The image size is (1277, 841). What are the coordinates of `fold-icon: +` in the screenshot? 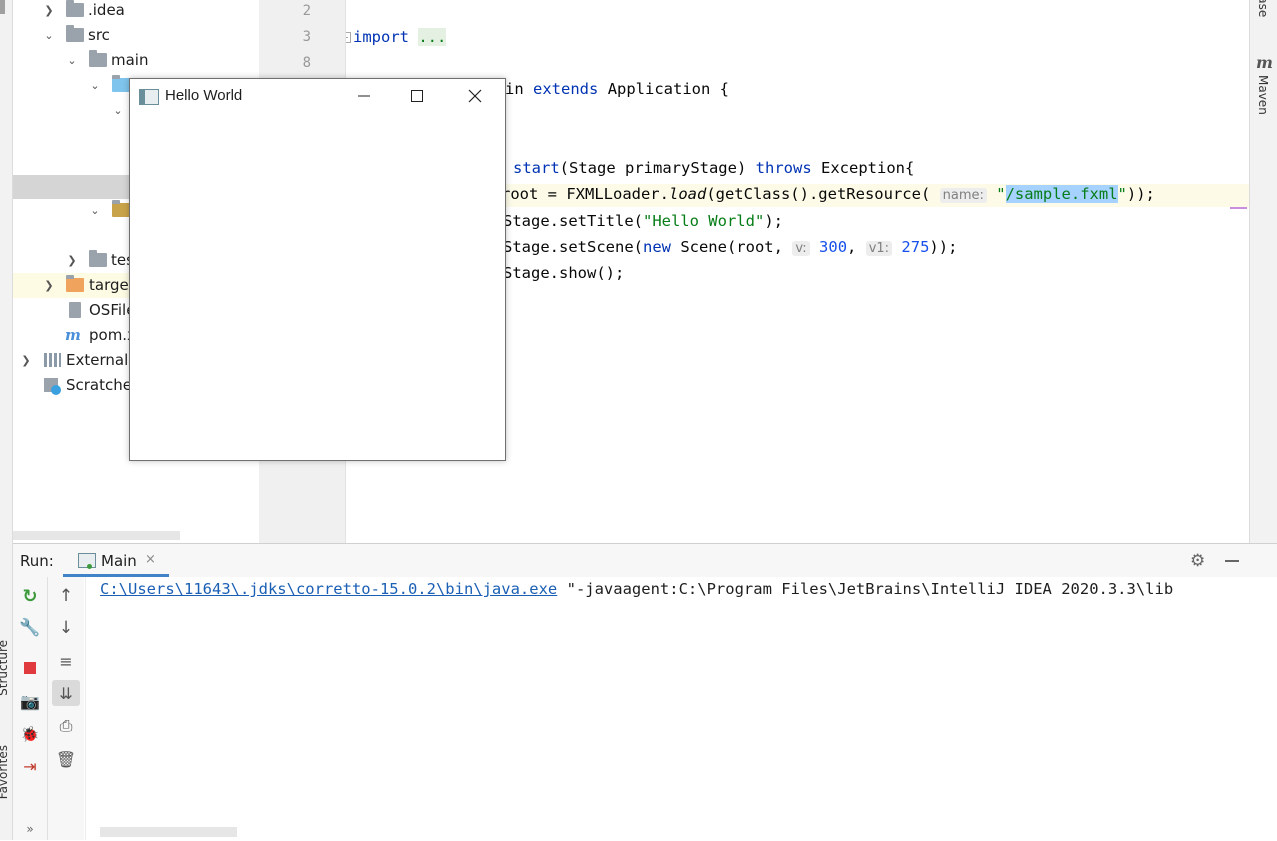 It's located at (348, 37).